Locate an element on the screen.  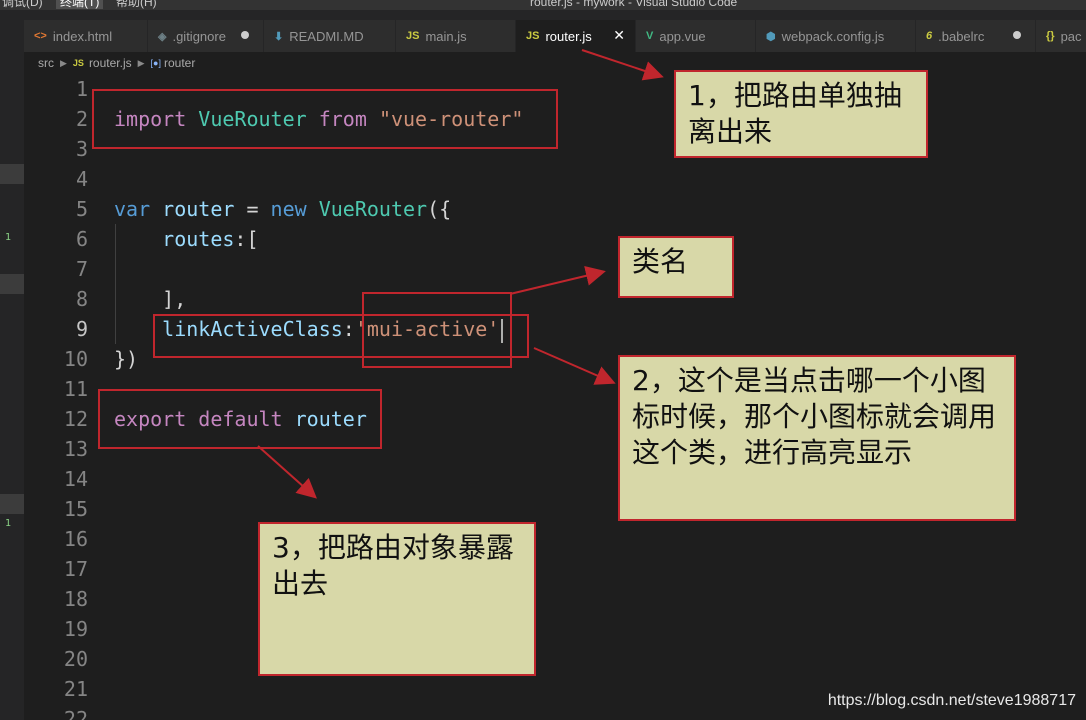
html-file-icon: <> is located at coordinates (40, 36).